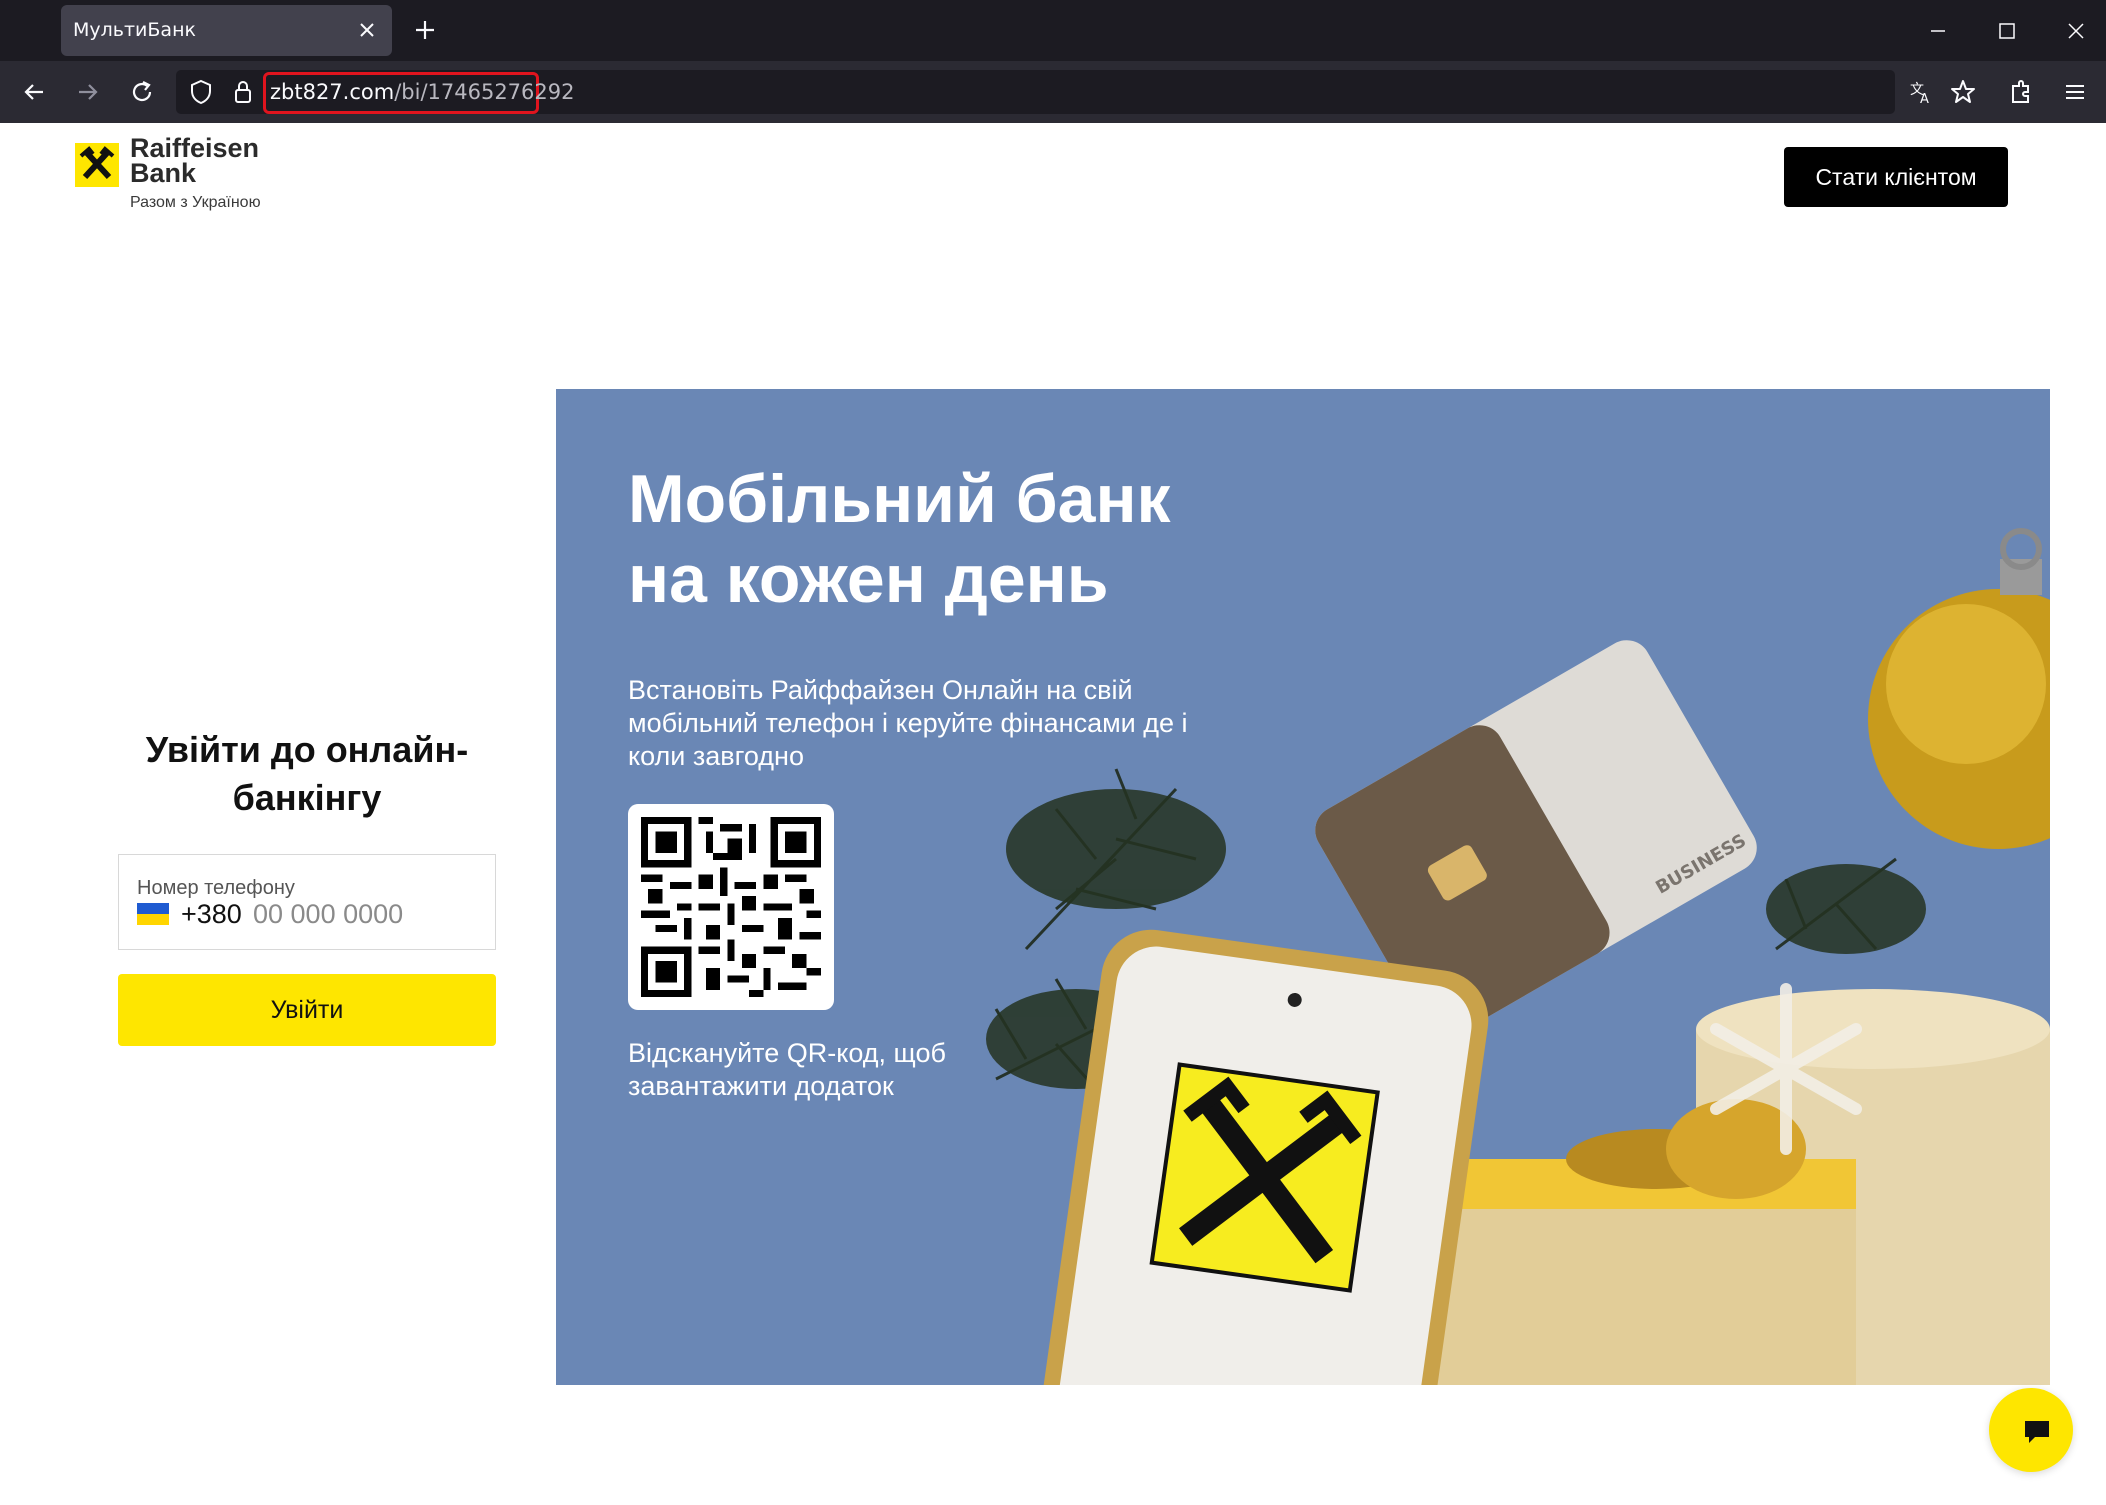  What do you see at coordinates (899, 539) in the screenshot?
I see `banner-title: Мобільний банк на кожен день` at bounding box center [899, 539].